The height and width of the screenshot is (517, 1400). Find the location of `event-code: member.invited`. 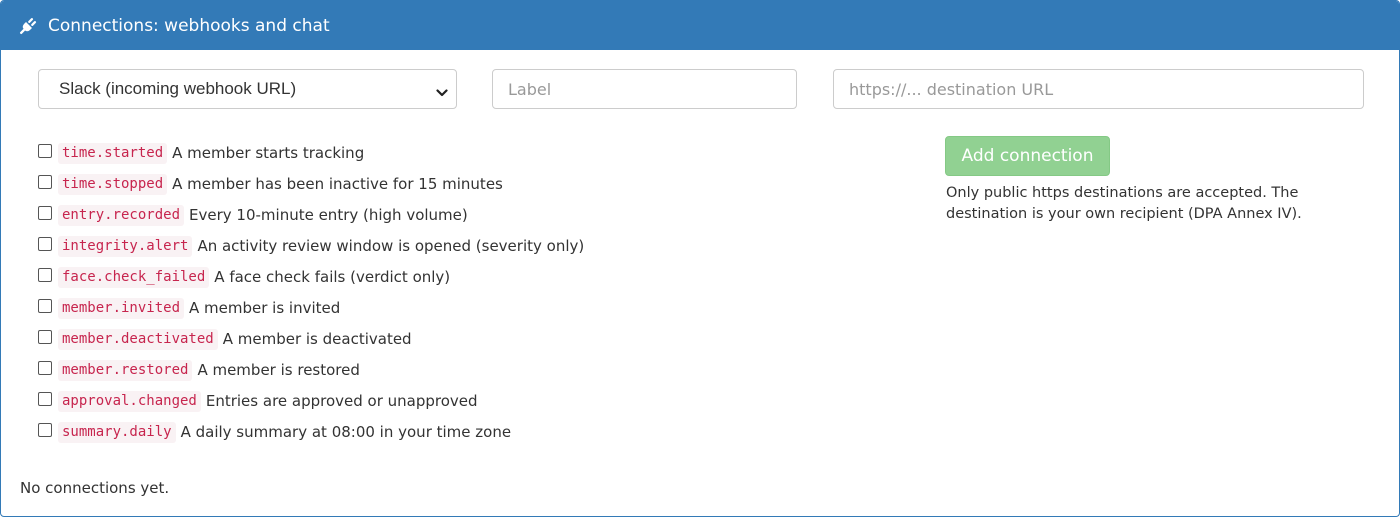

event-code: member.invited is located at coordinates (121, 308).